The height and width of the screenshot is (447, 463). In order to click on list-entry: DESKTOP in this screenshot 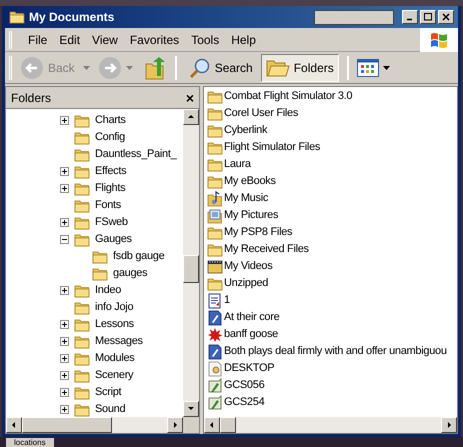, I will do `click(249, 368)`.